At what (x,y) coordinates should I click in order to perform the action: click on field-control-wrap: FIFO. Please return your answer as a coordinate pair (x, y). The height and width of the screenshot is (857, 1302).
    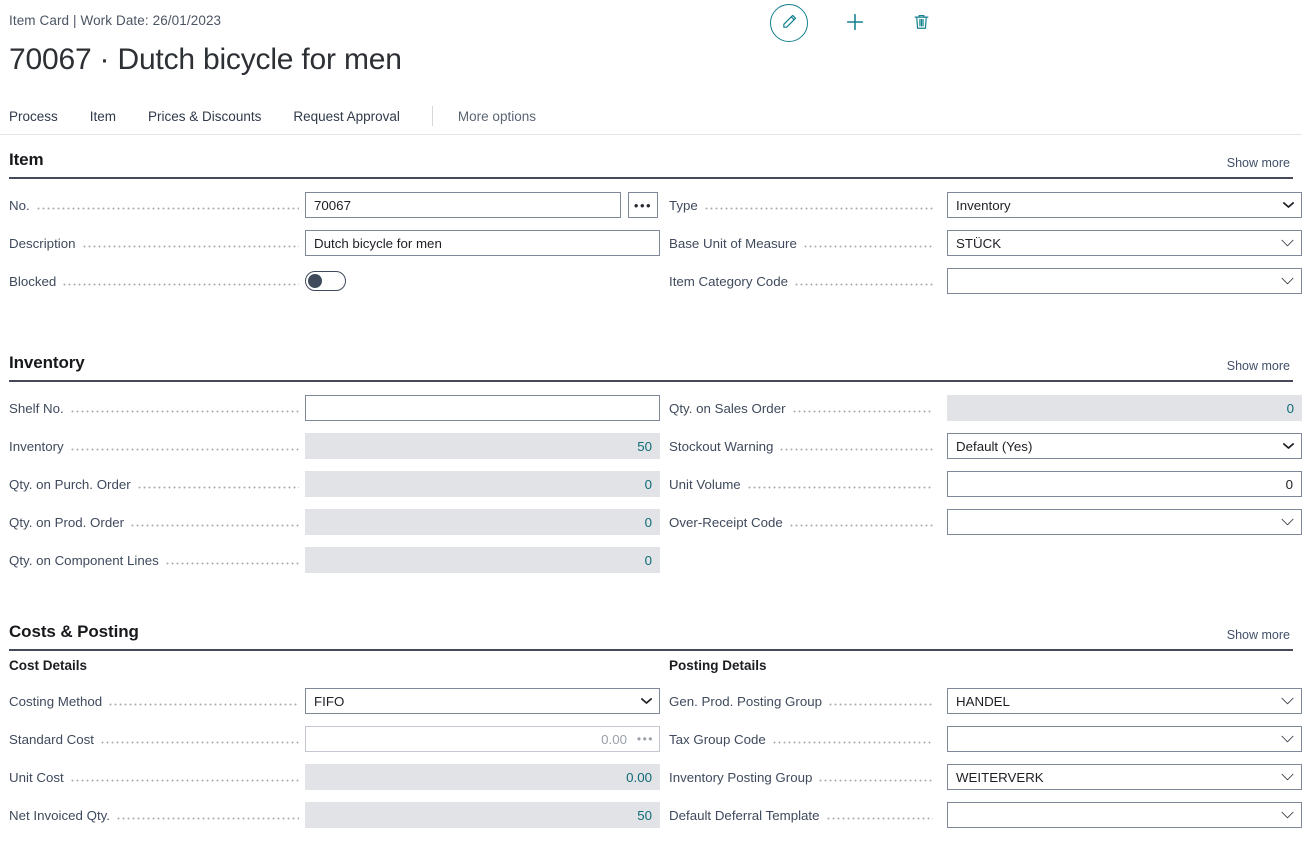
    Looking at the image, I should click on (482, 701).